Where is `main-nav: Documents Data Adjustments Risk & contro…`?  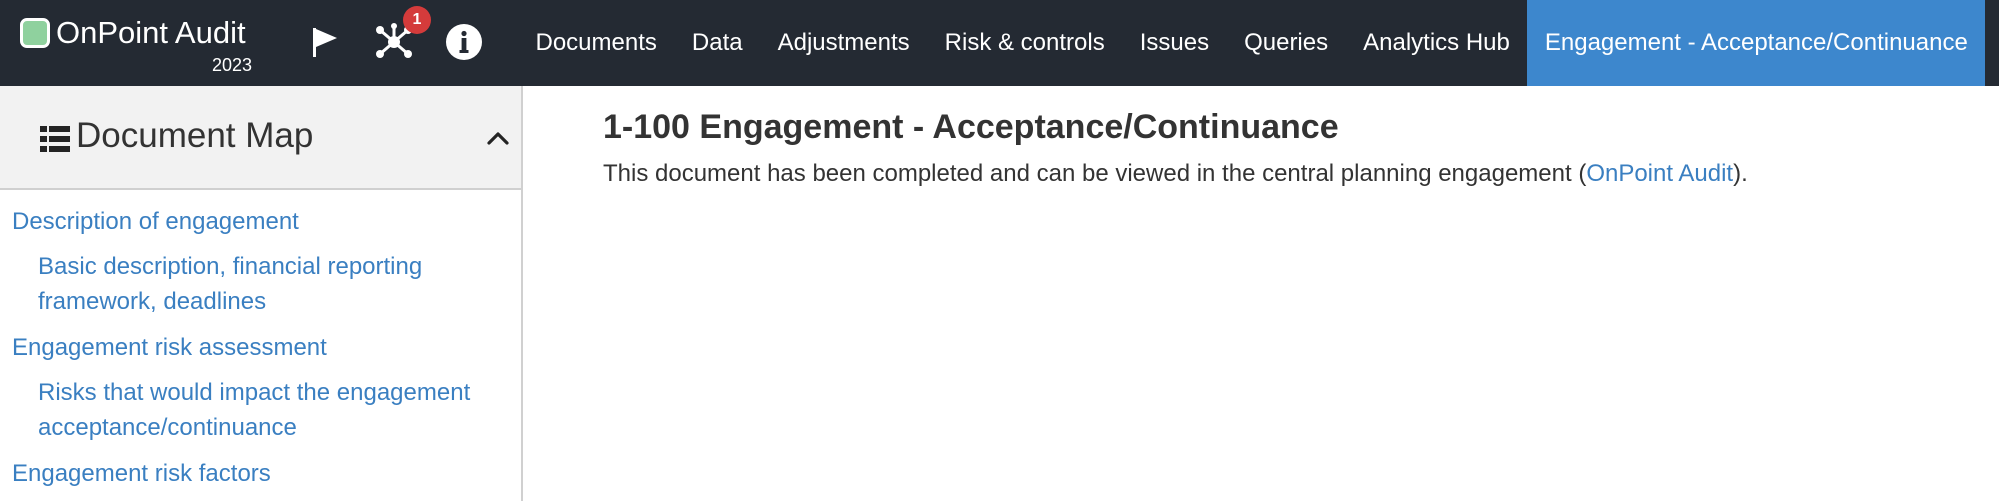 main-nav: Documents Data Adjustments Risk & contro… is located at coordinates (1252, 43).